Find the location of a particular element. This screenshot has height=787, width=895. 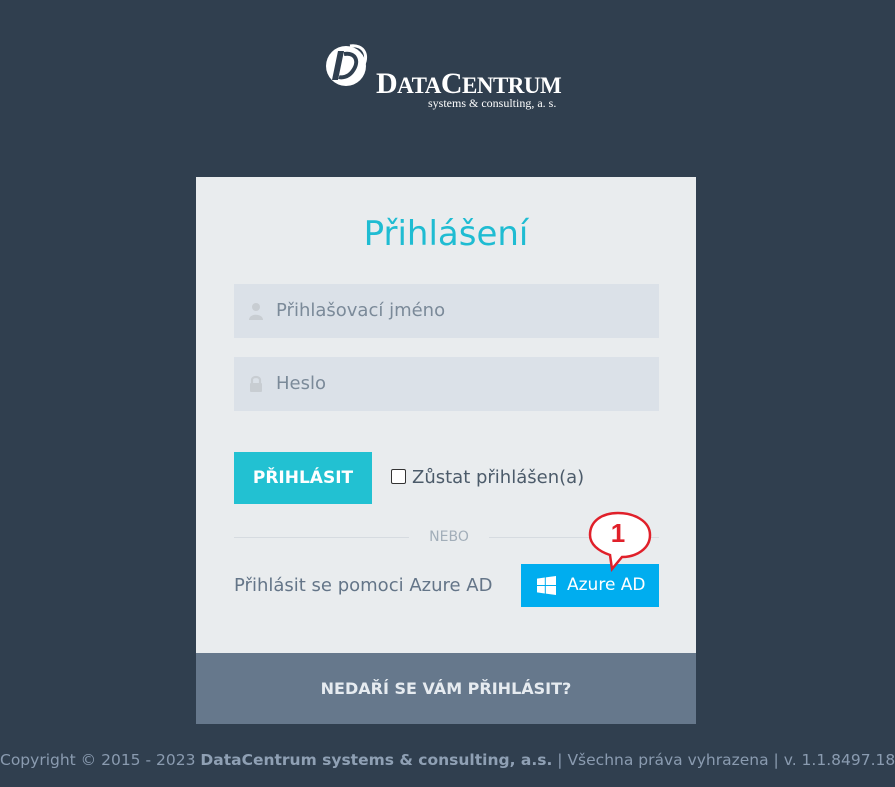

password-placeholder: Heslo is located at coordinates (301, 383).